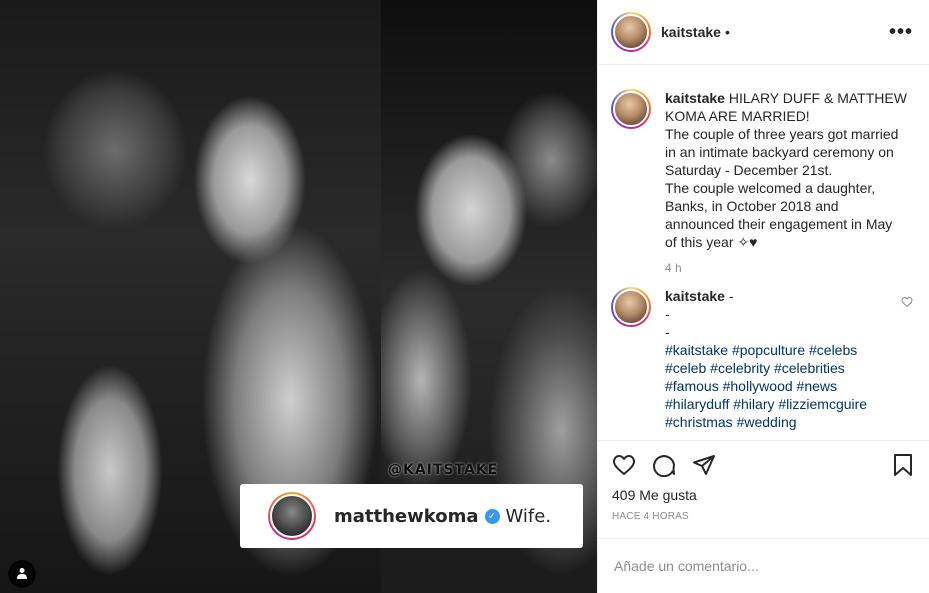  I want to click on caption-line: KOMA ARE MARRIED!, so click(737, 116).